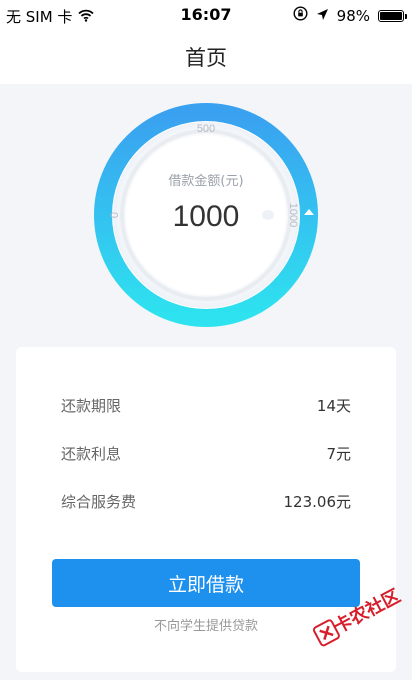 The image size is (412, 680). Describe the element at coordinates (293, 215) in the screenshot. I see `tick-label-max: 1000` at that location.